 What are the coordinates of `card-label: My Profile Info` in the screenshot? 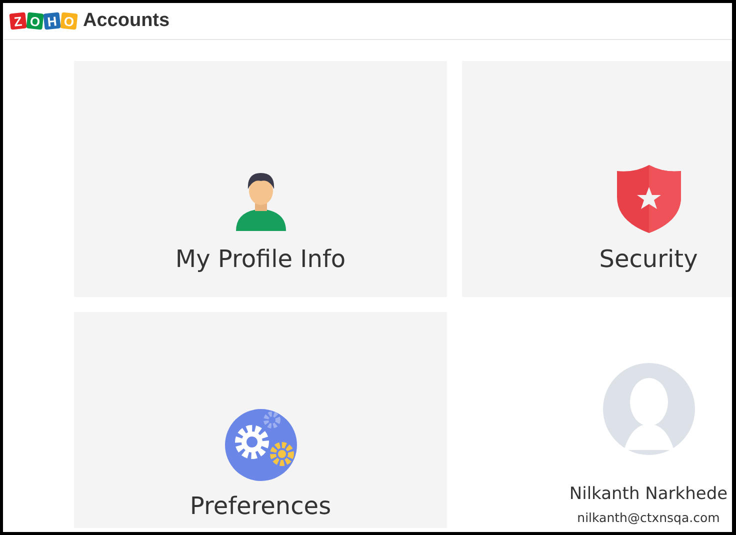 It's located at (260, 259).